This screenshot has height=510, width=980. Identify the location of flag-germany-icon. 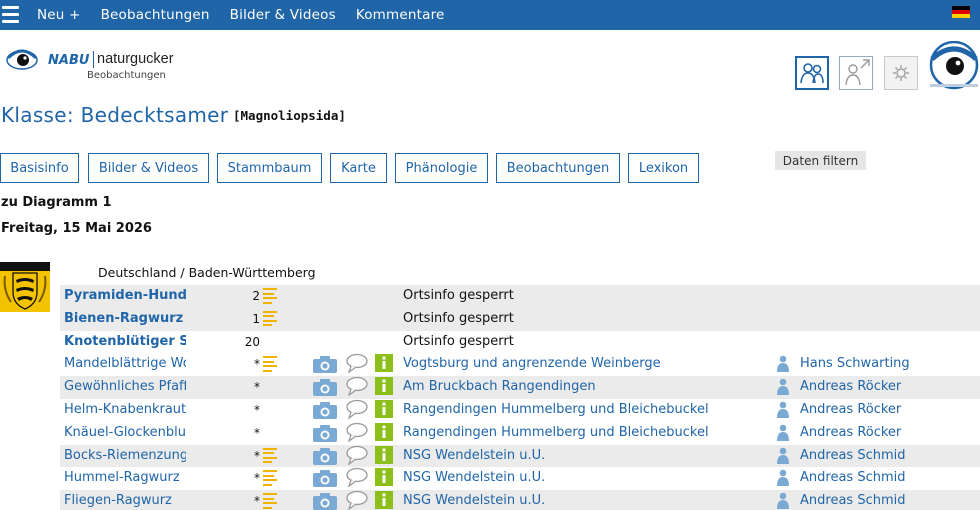
(961, 12).